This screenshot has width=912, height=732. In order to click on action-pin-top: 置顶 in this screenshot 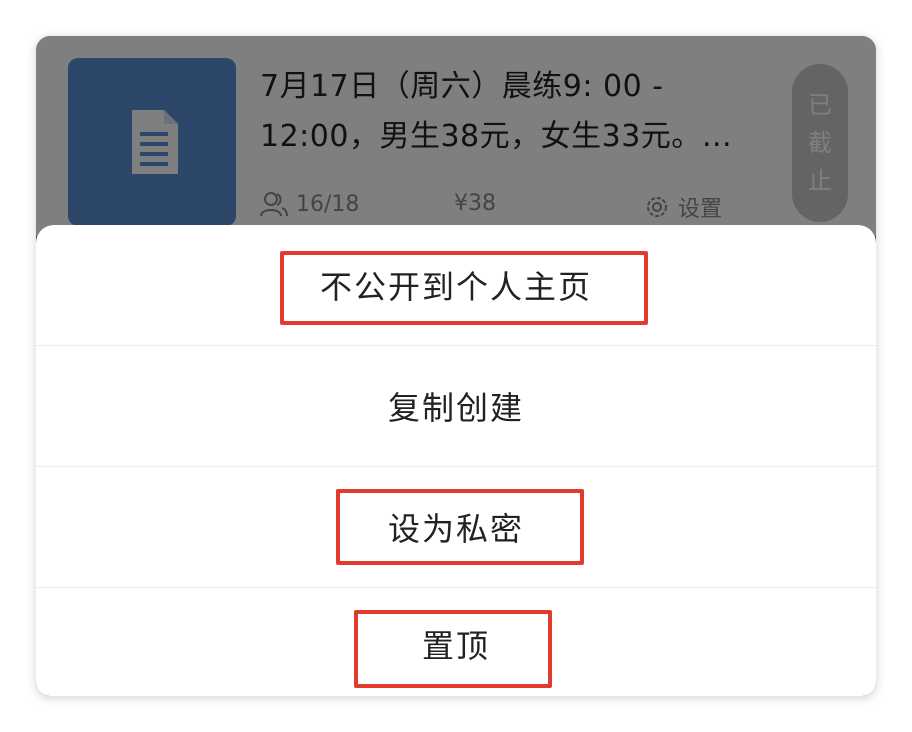, I will do `click(456, 642)`.